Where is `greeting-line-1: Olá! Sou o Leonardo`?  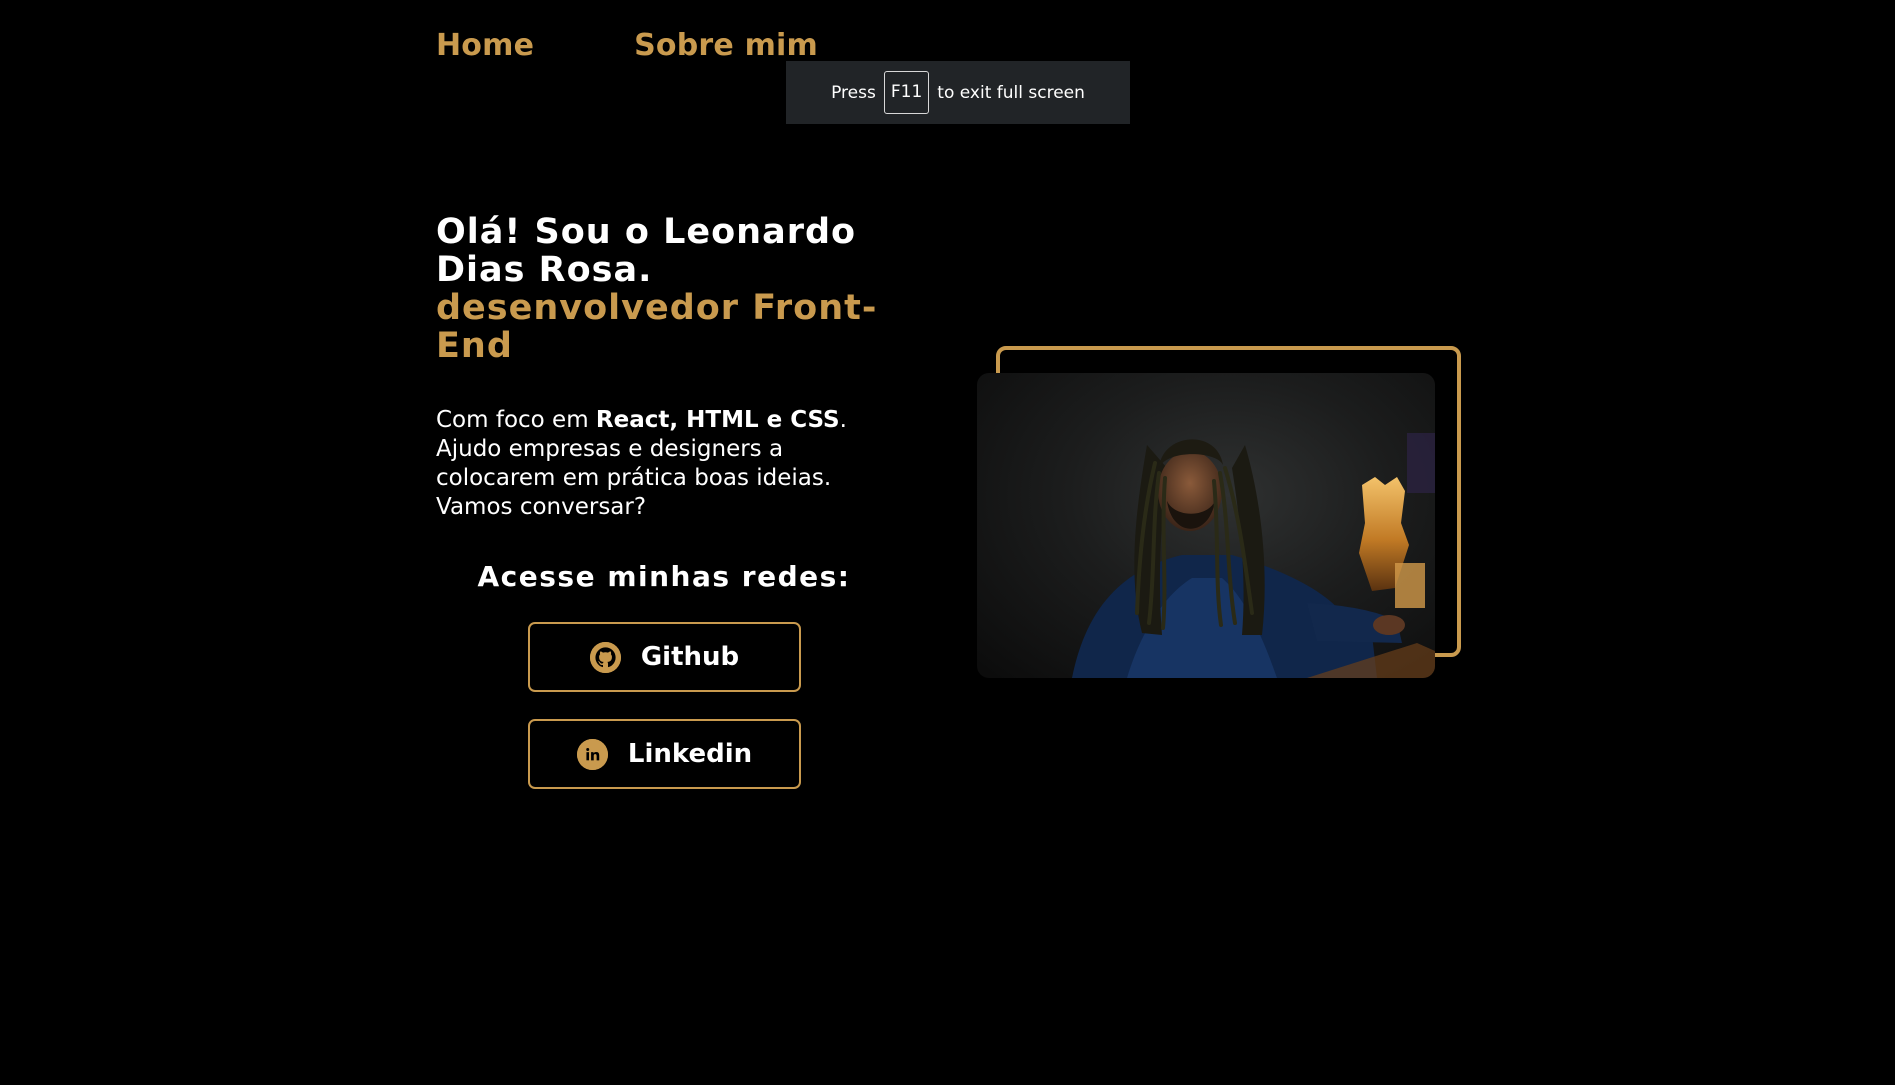 greeting-line-1: Olá! Sou o Leonardo is located at coordinates (646, 232).